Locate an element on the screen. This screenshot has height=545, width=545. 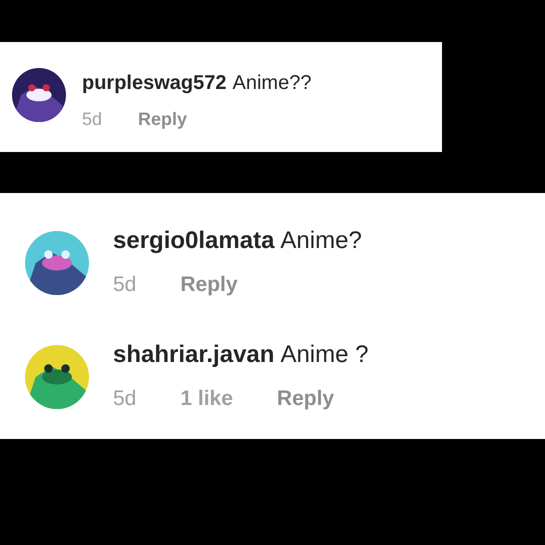
username: shahriar.javan is located at coordinates (193, 355).